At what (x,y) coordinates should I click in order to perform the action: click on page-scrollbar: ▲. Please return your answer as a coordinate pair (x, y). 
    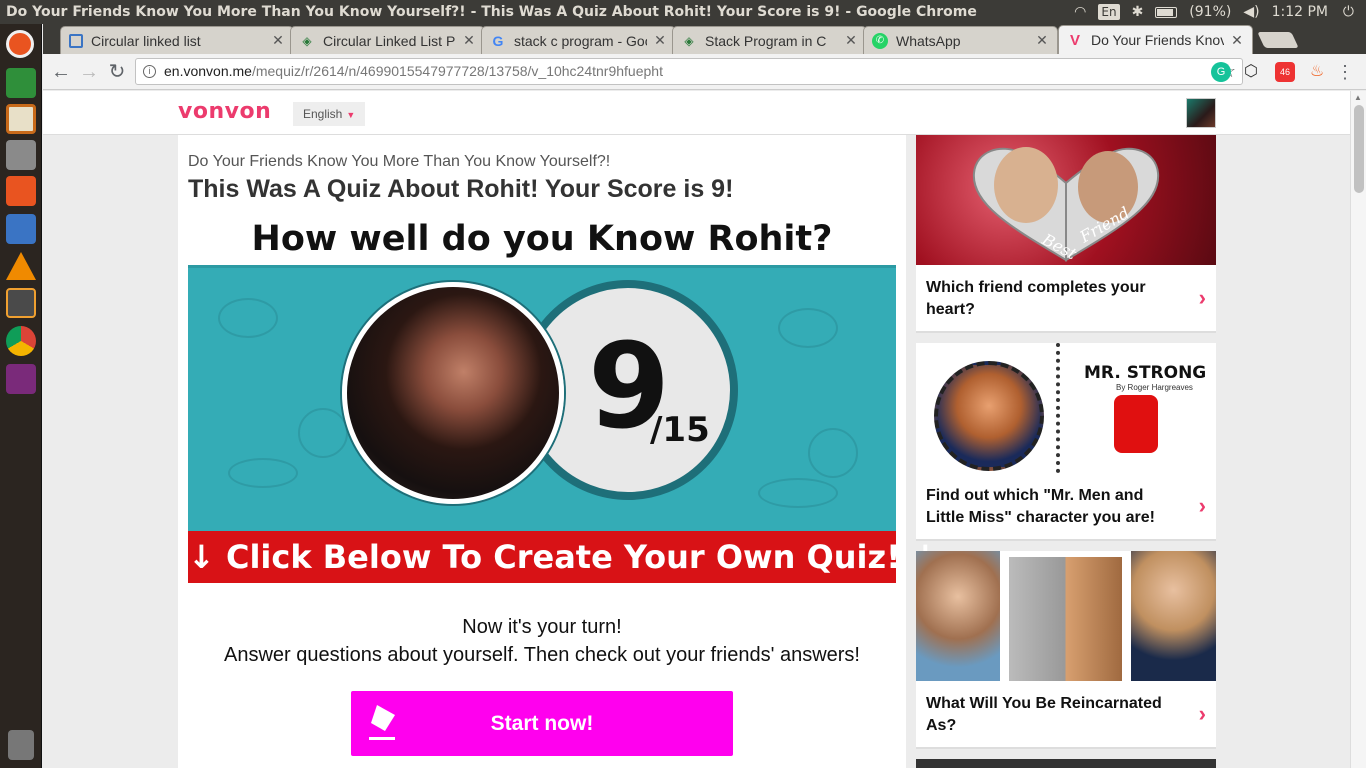
    Looking at the image, I should click on (1358, 429).